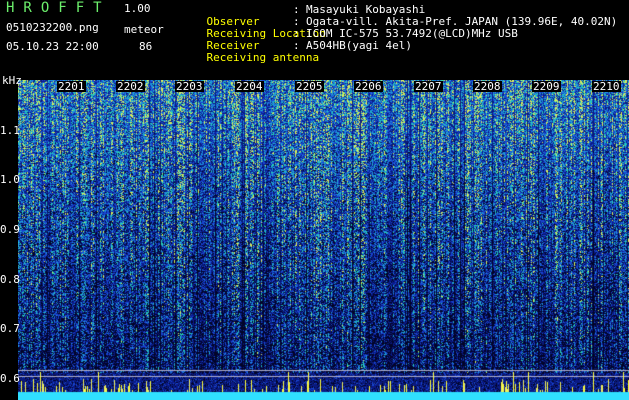  What do you see at coordinates (546, 86) in the screenshot?
I see `x-tick-label: 2209` at bounding box center [546, 86].